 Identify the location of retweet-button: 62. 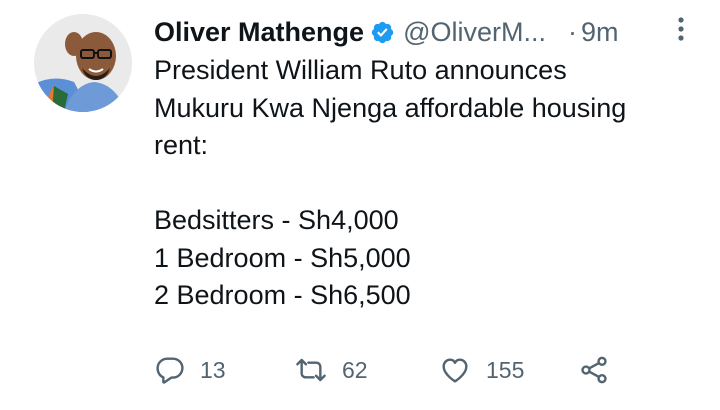
(331, 370).